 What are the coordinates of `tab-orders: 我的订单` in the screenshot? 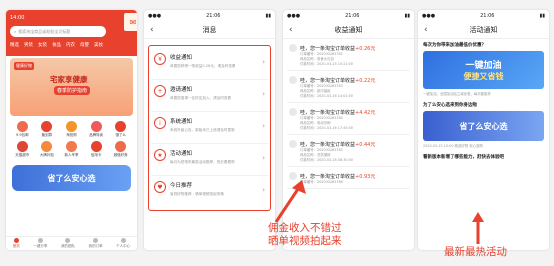 It's located at (96, 243).